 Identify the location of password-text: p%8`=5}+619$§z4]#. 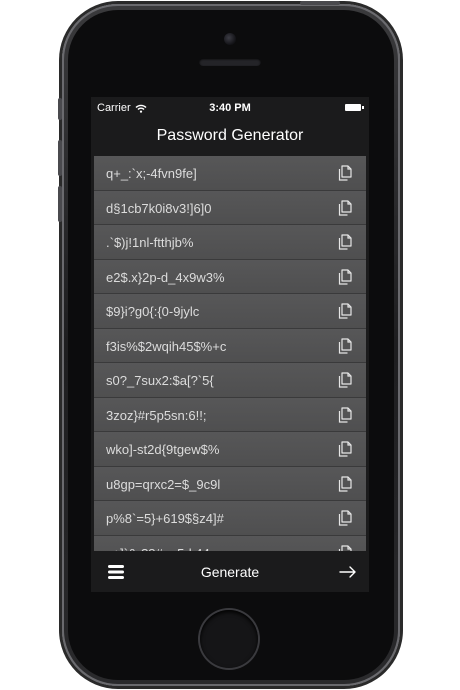
(165, 518).